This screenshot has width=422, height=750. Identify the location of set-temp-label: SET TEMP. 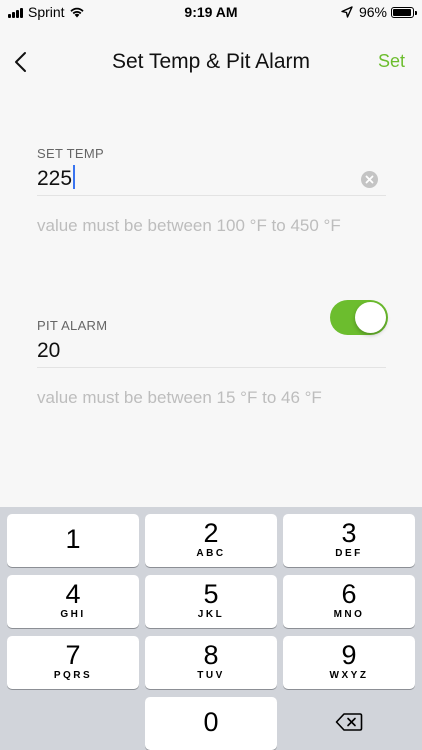
(70, 153).